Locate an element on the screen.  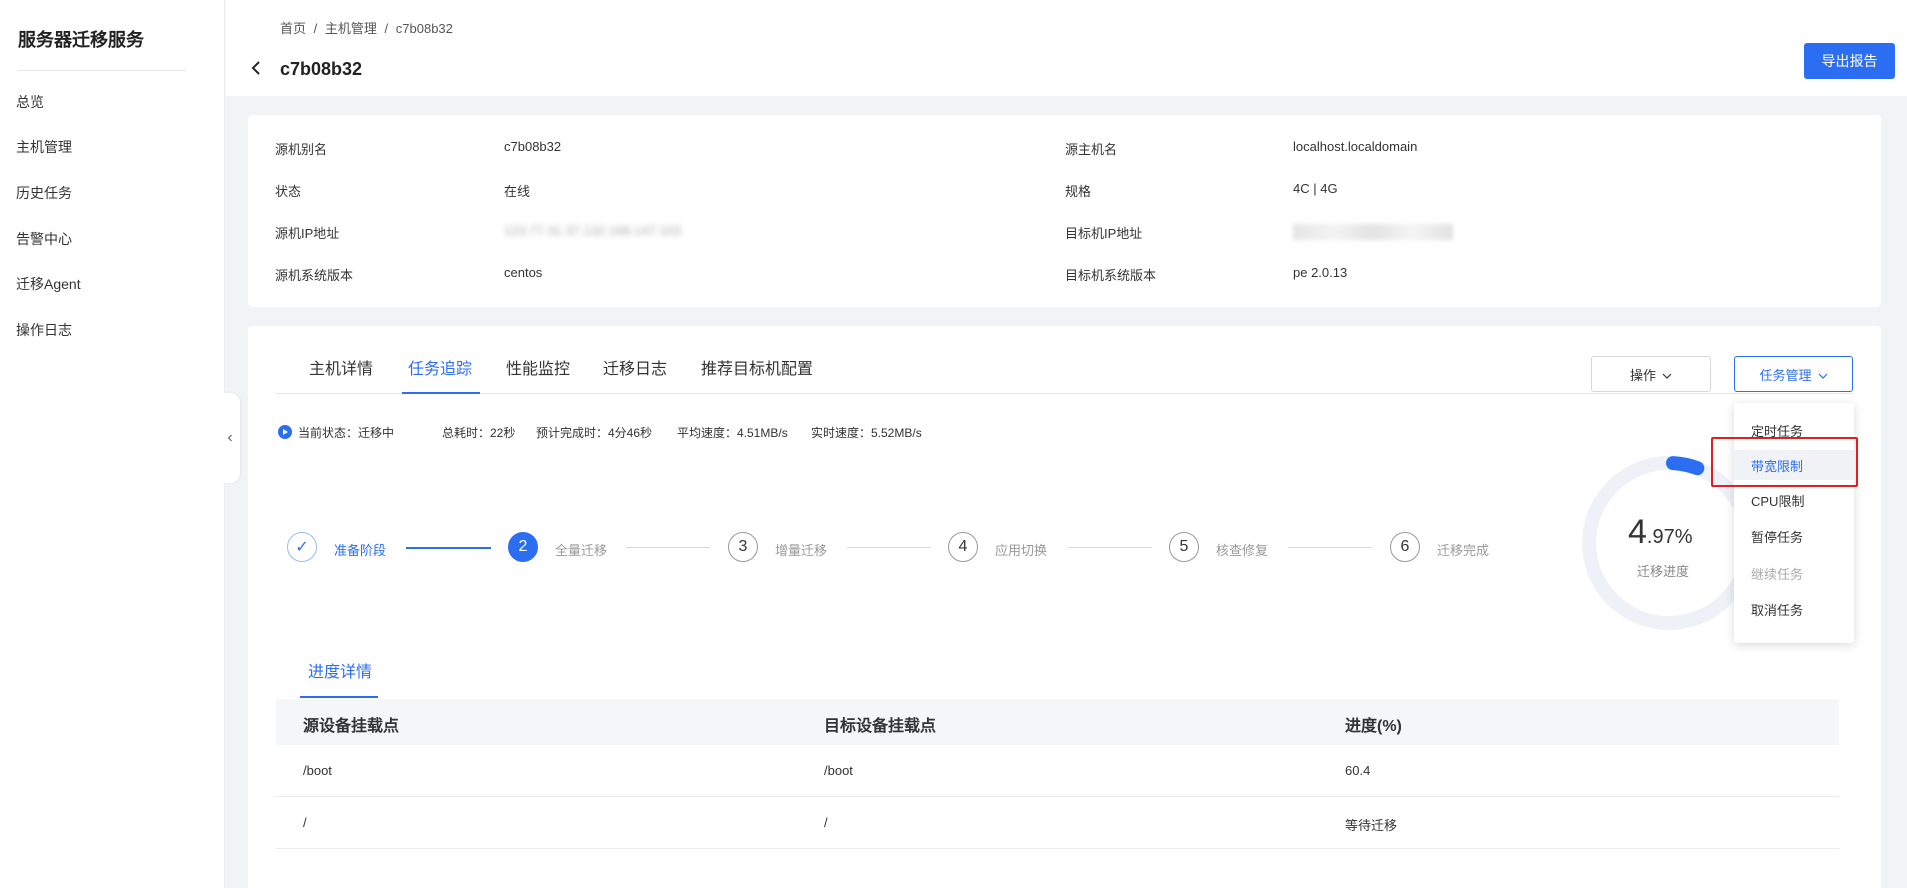
target-ip-redacted is located at coordinates (1373, 232).